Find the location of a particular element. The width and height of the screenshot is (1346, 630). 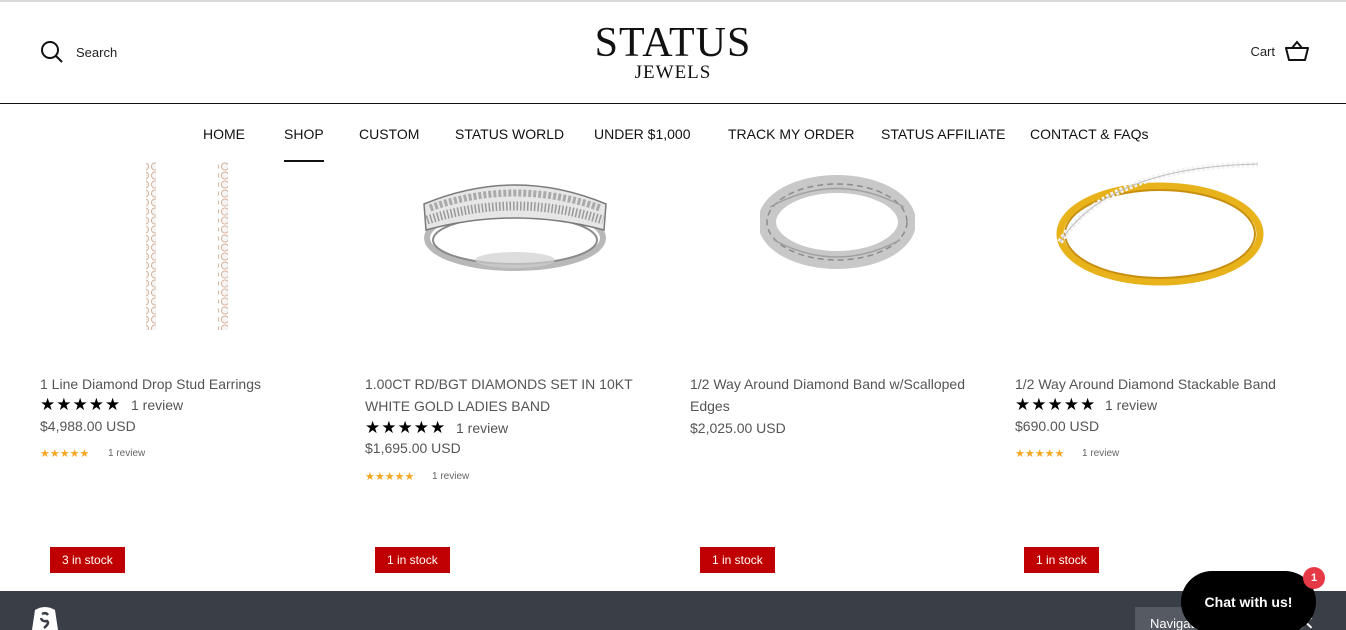

site-logo: STATUS JEWELS is located at coordinates (673, 52).